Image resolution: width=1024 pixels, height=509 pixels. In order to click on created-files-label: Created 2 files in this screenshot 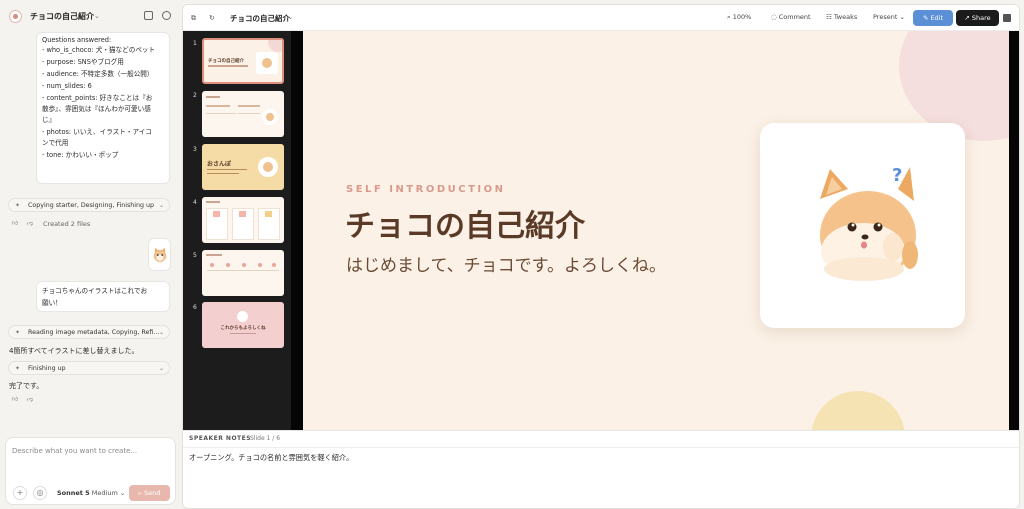, I will do `click(67, 224)`.